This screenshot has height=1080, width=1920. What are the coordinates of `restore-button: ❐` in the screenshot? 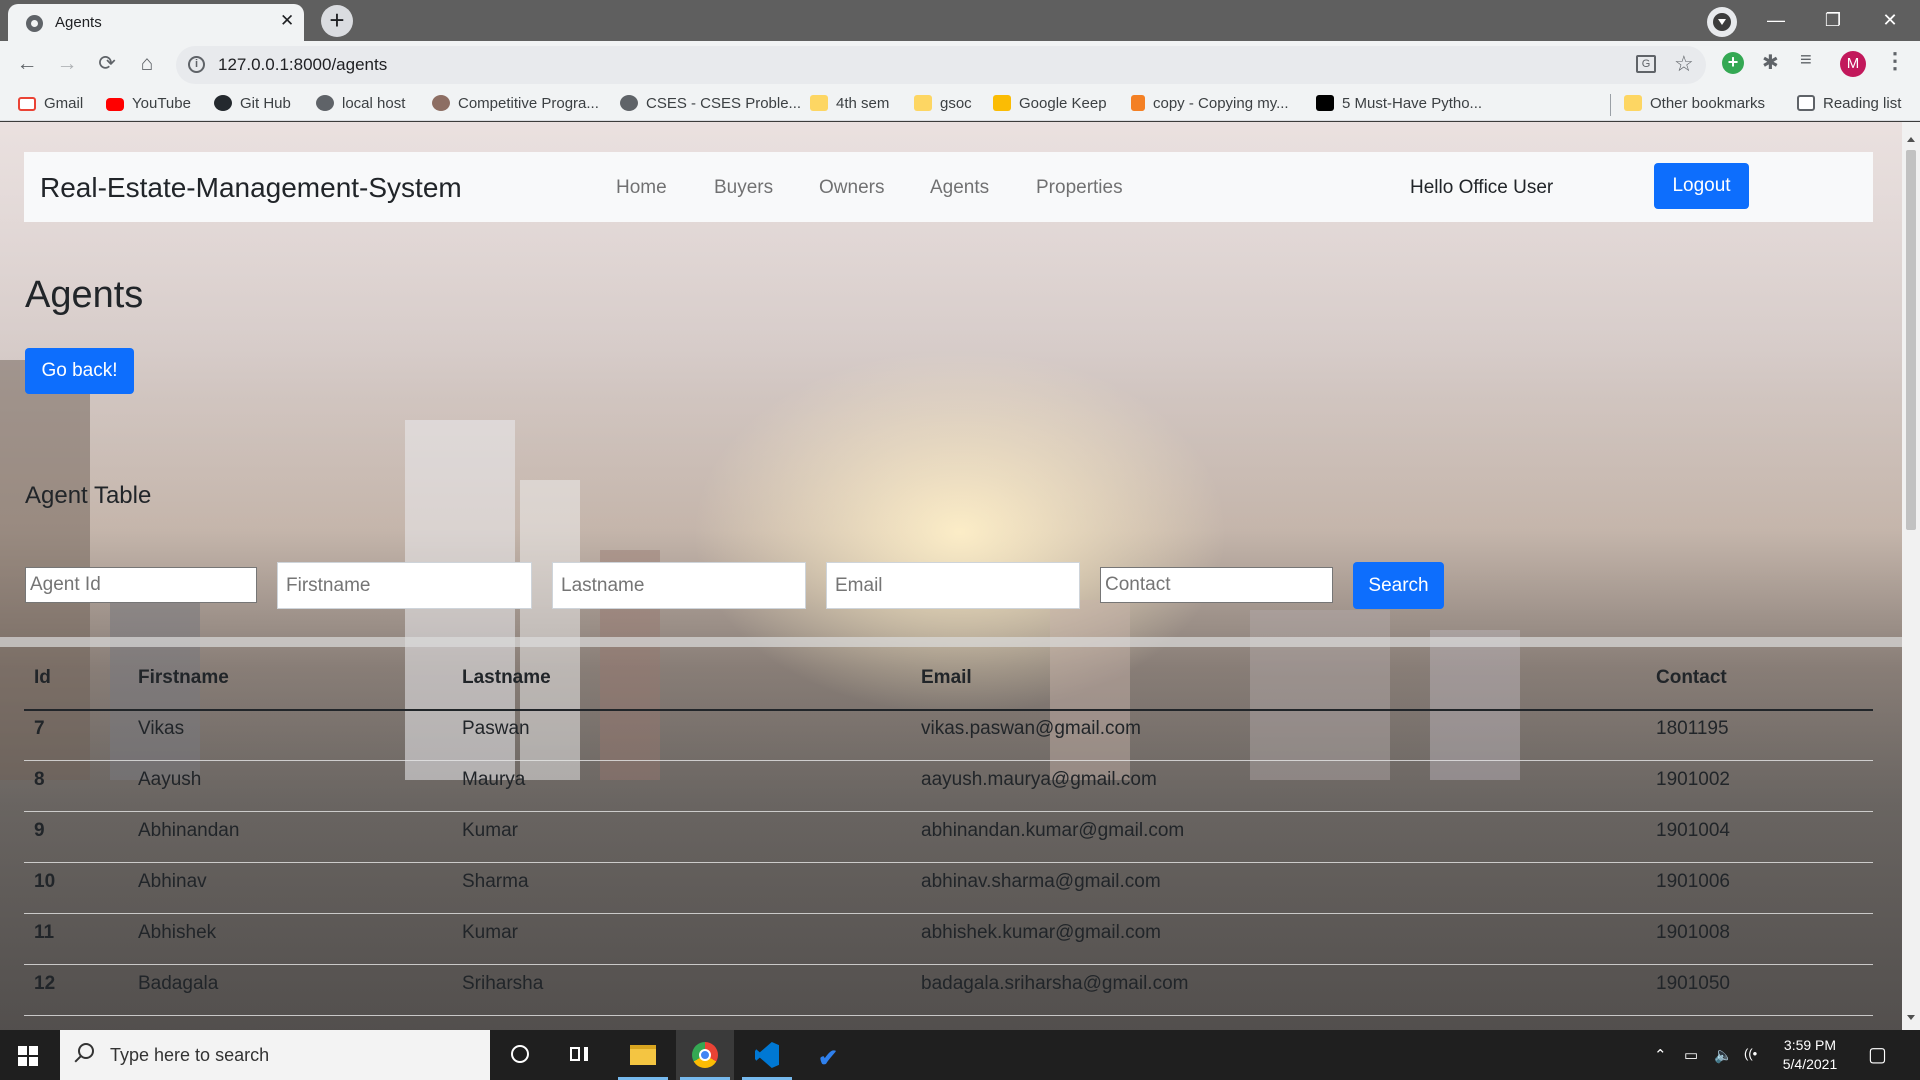 It's located at (1833, 21).